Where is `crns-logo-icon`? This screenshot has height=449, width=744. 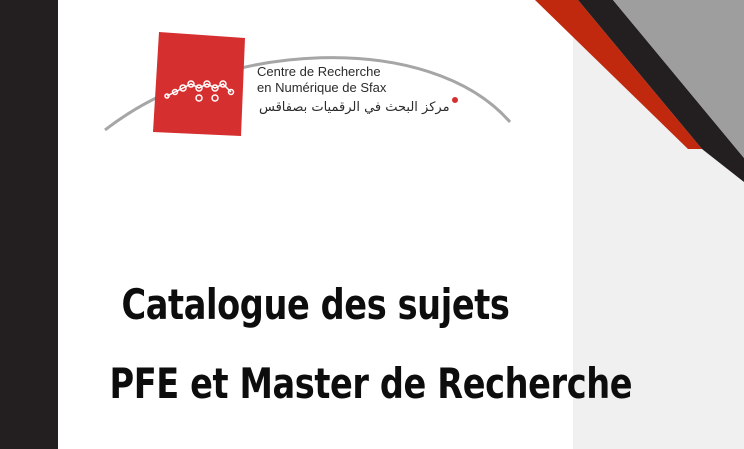 crns-logo-icon is located at coordinates (199, 84).